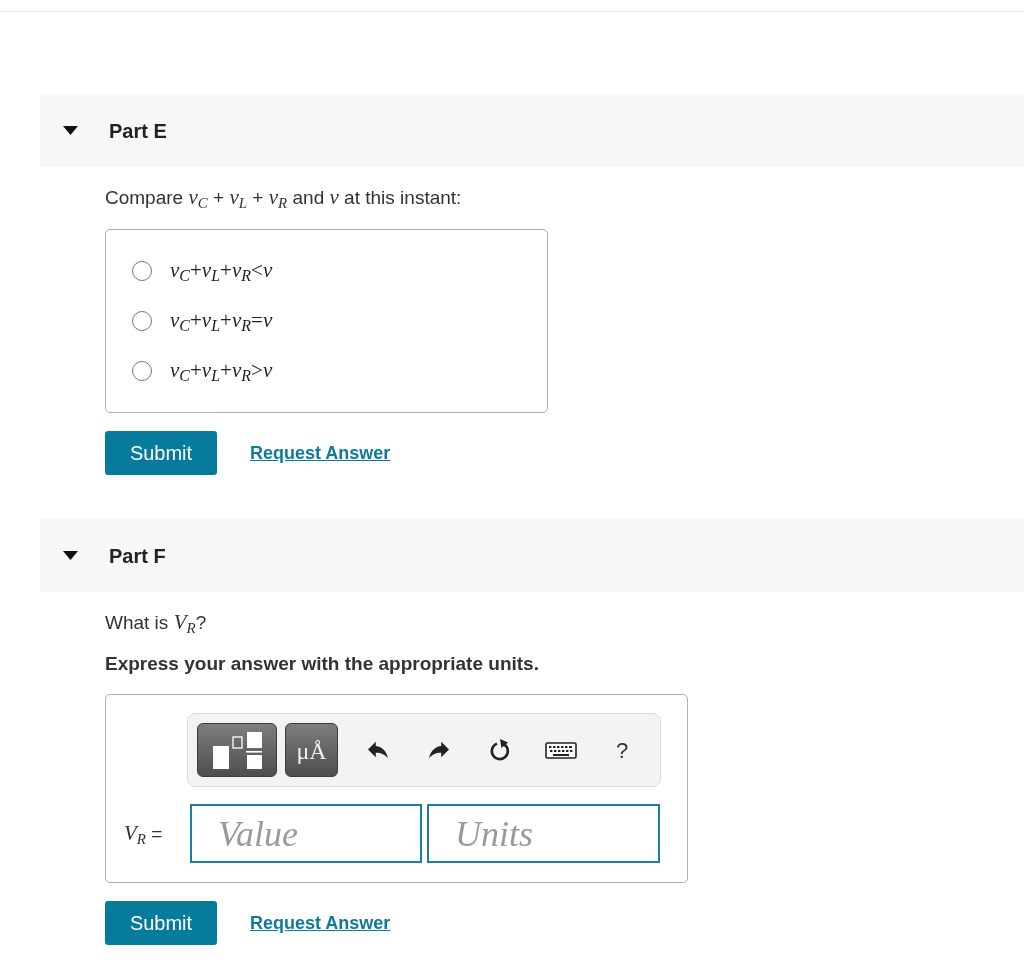 This screenshot has width=1024, height=971. I want to click on instruction-text: Express your answer with the appropriate units., so click(322, 664).